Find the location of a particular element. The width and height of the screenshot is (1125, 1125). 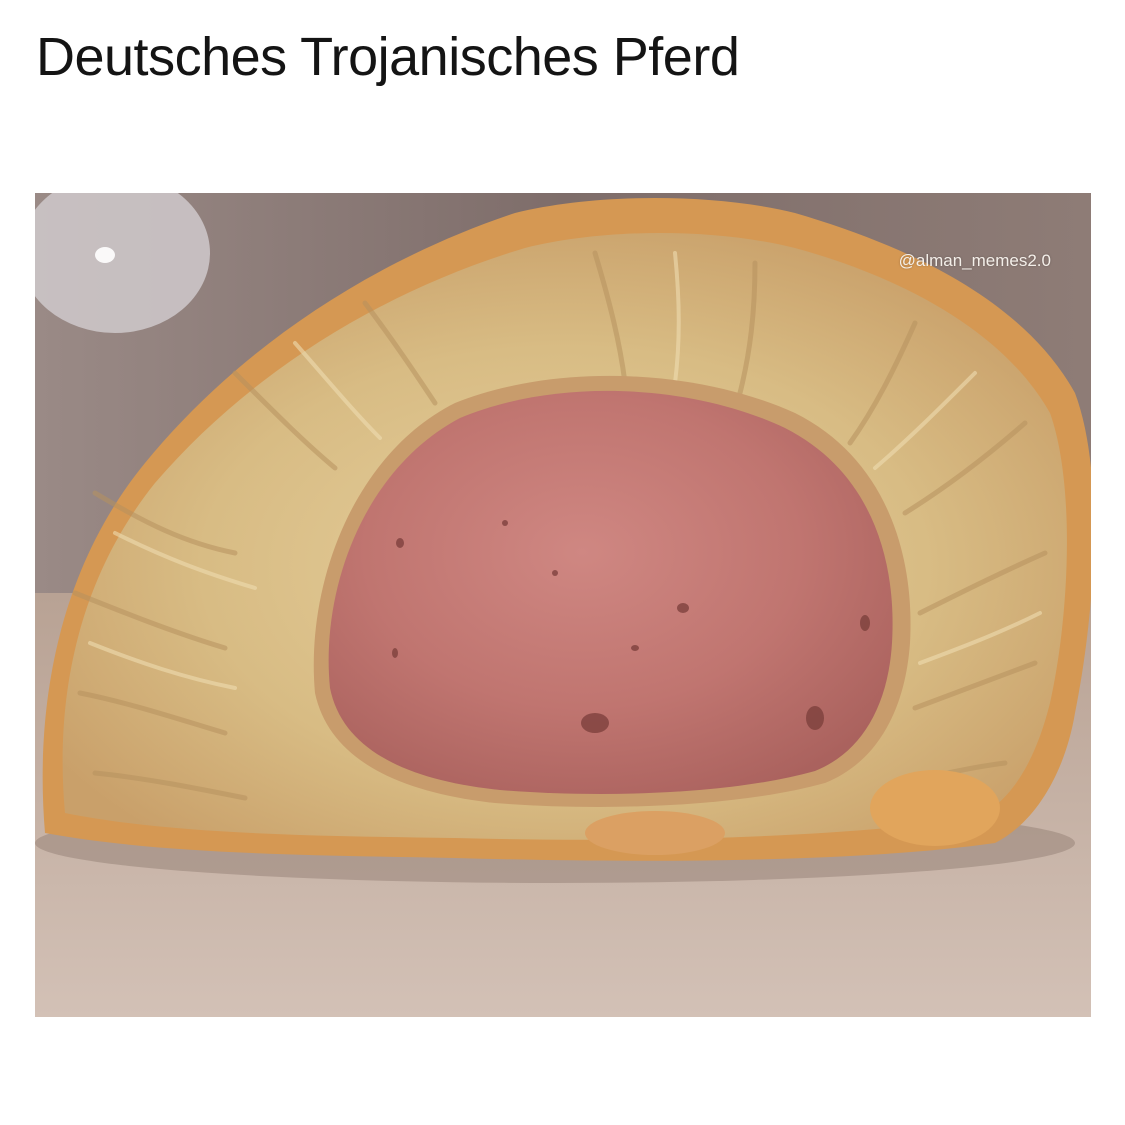

meme-caption: Deutsches Trojanisches Pferd is located at coordinates (388, 57).